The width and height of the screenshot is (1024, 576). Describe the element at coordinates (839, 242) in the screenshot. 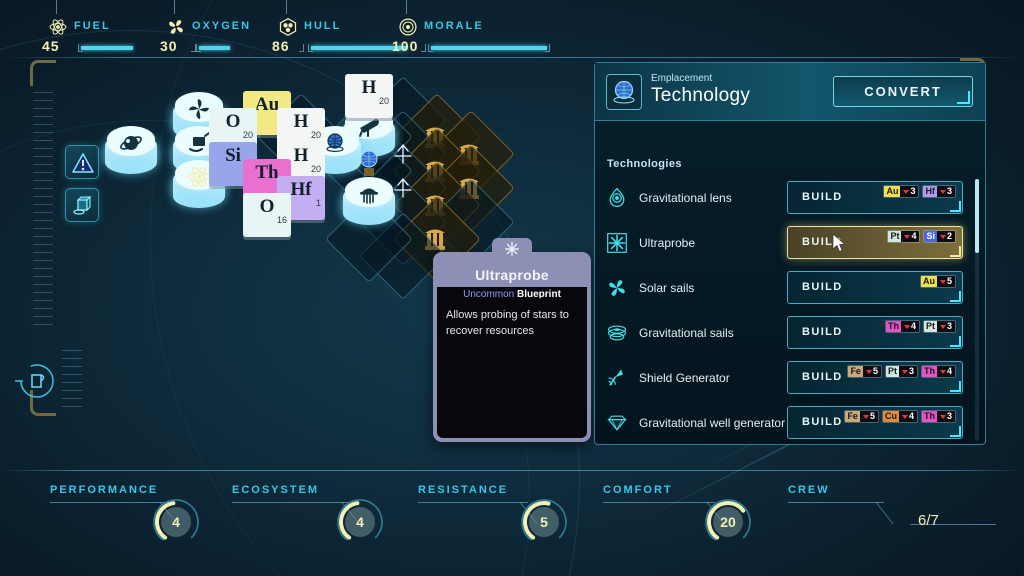

I see `mouse-cursor` at that location.